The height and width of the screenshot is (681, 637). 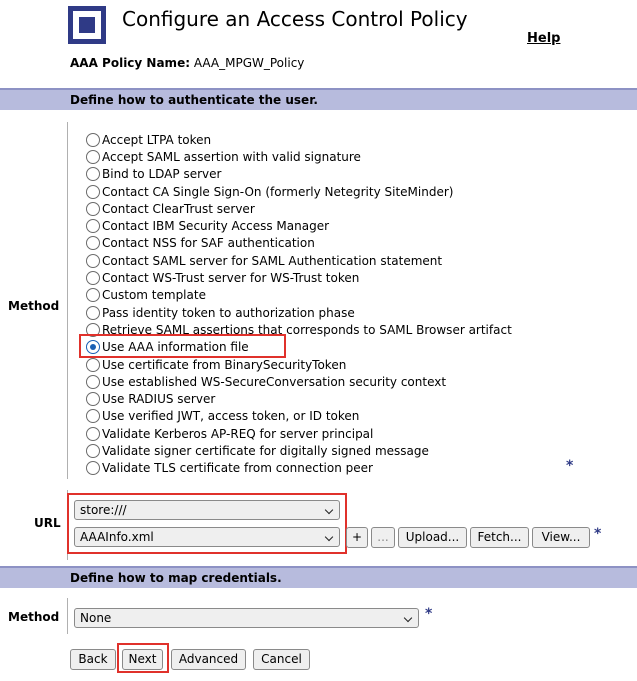 What do you see at coordinates (103, 510) in the screenshot?
I see `url-store-value: store:///` at bounding box center [103, 510].